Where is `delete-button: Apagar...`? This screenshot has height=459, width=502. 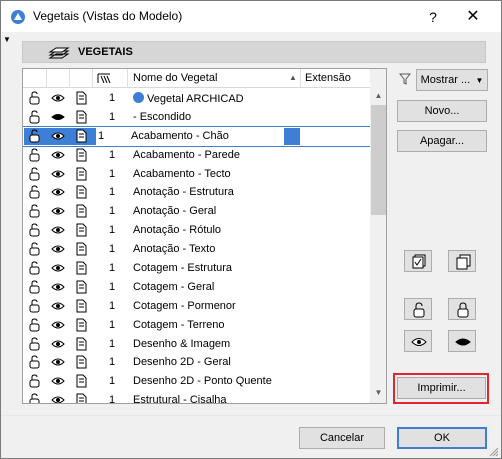
delete-button: Apagar... is located at coordinates (442, 141).